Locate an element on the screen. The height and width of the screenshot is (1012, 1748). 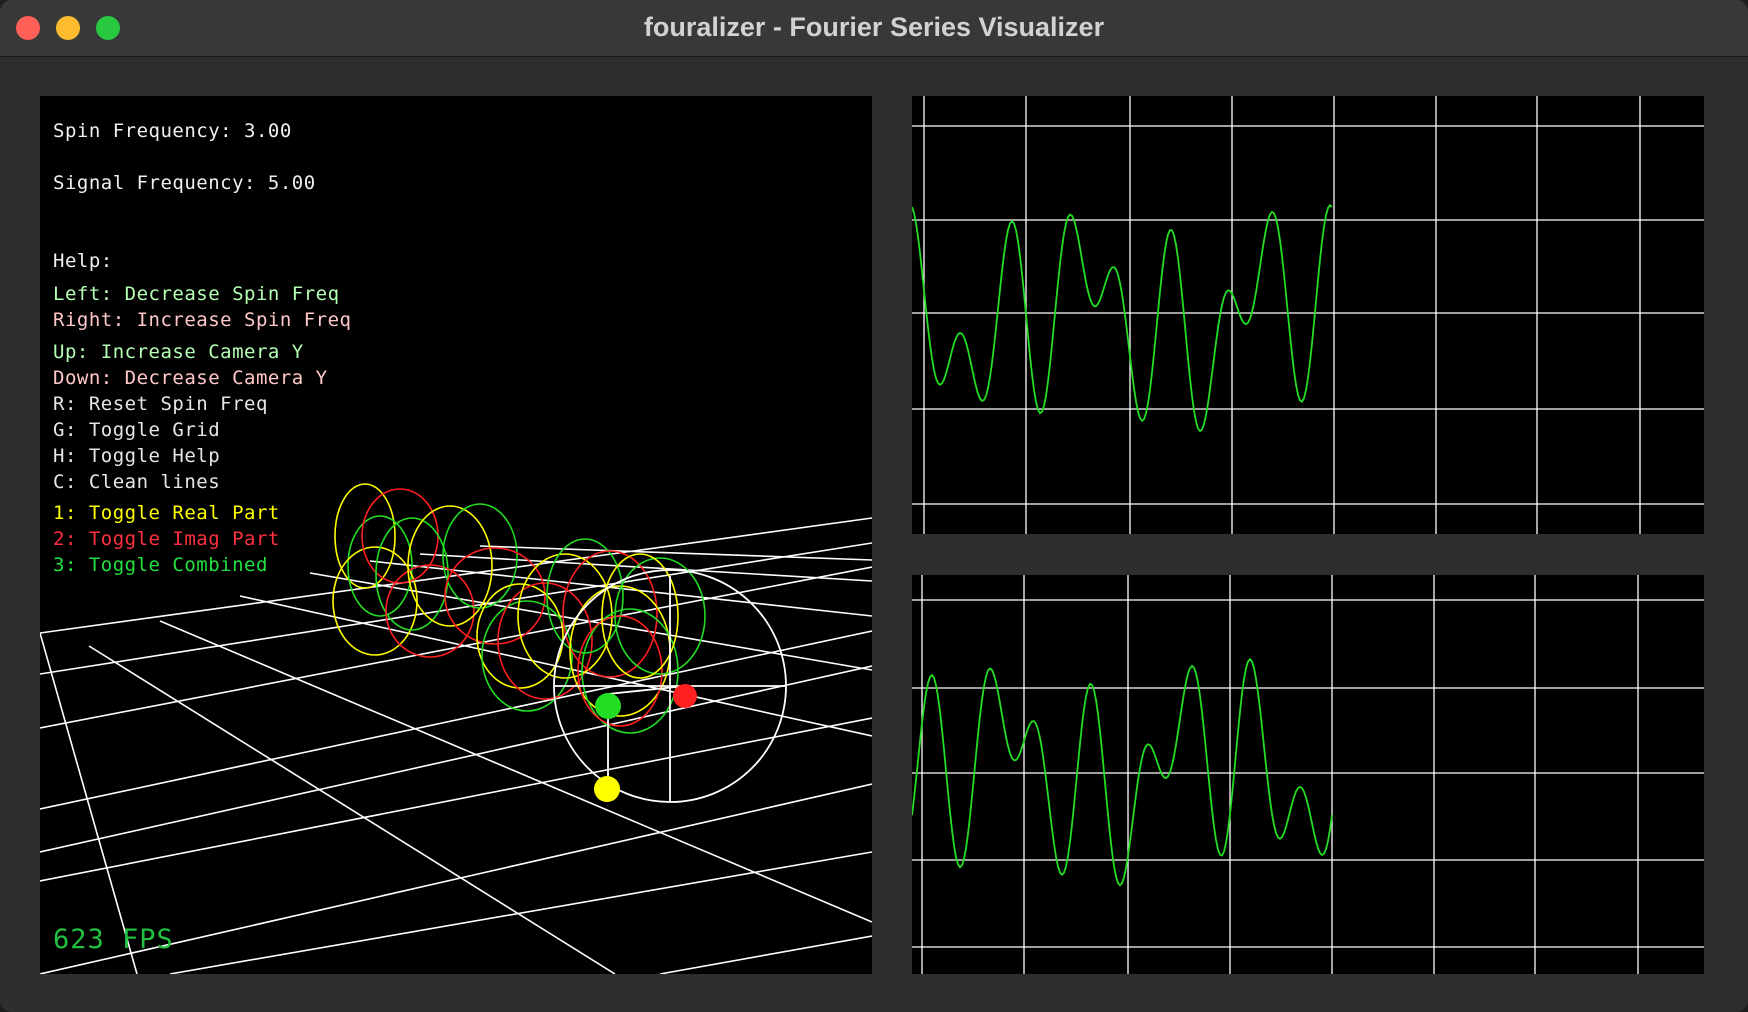
help-item: 2: Toggle Imag Part is located at coordinates (166, 539).